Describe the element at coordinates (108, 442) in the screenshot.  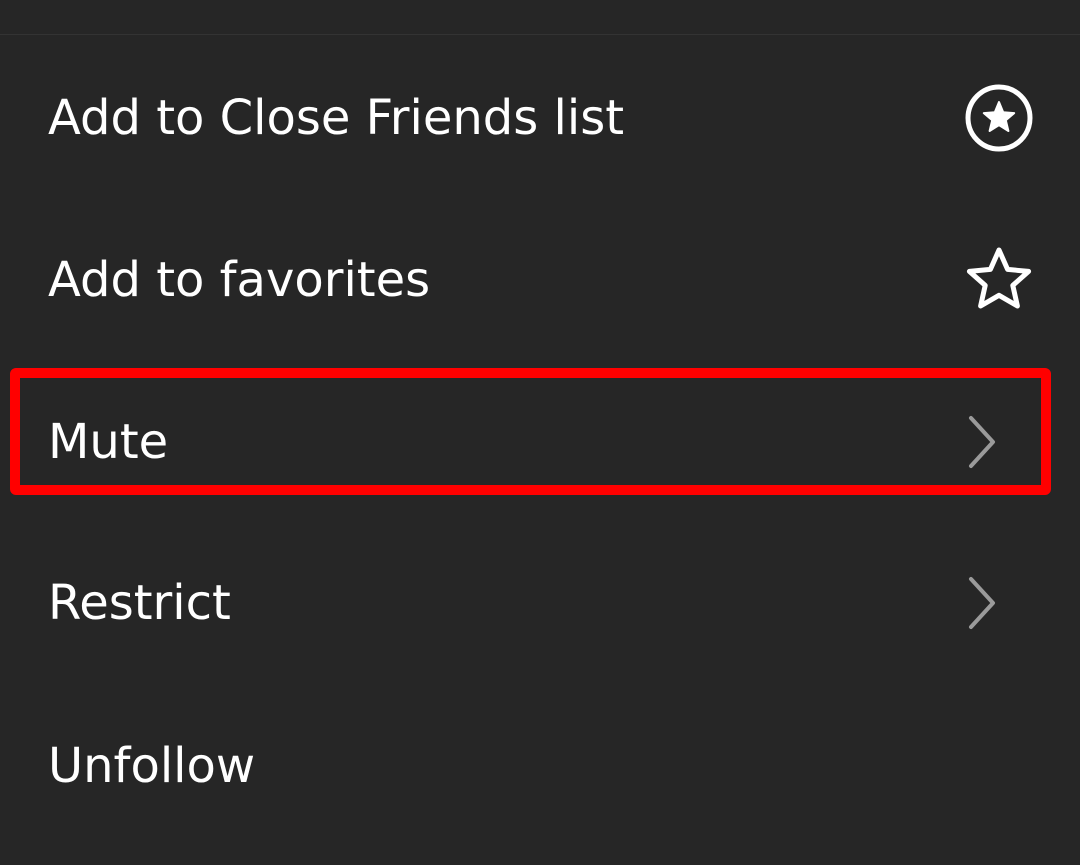
I see `menu-item-label: Mute` at that location.